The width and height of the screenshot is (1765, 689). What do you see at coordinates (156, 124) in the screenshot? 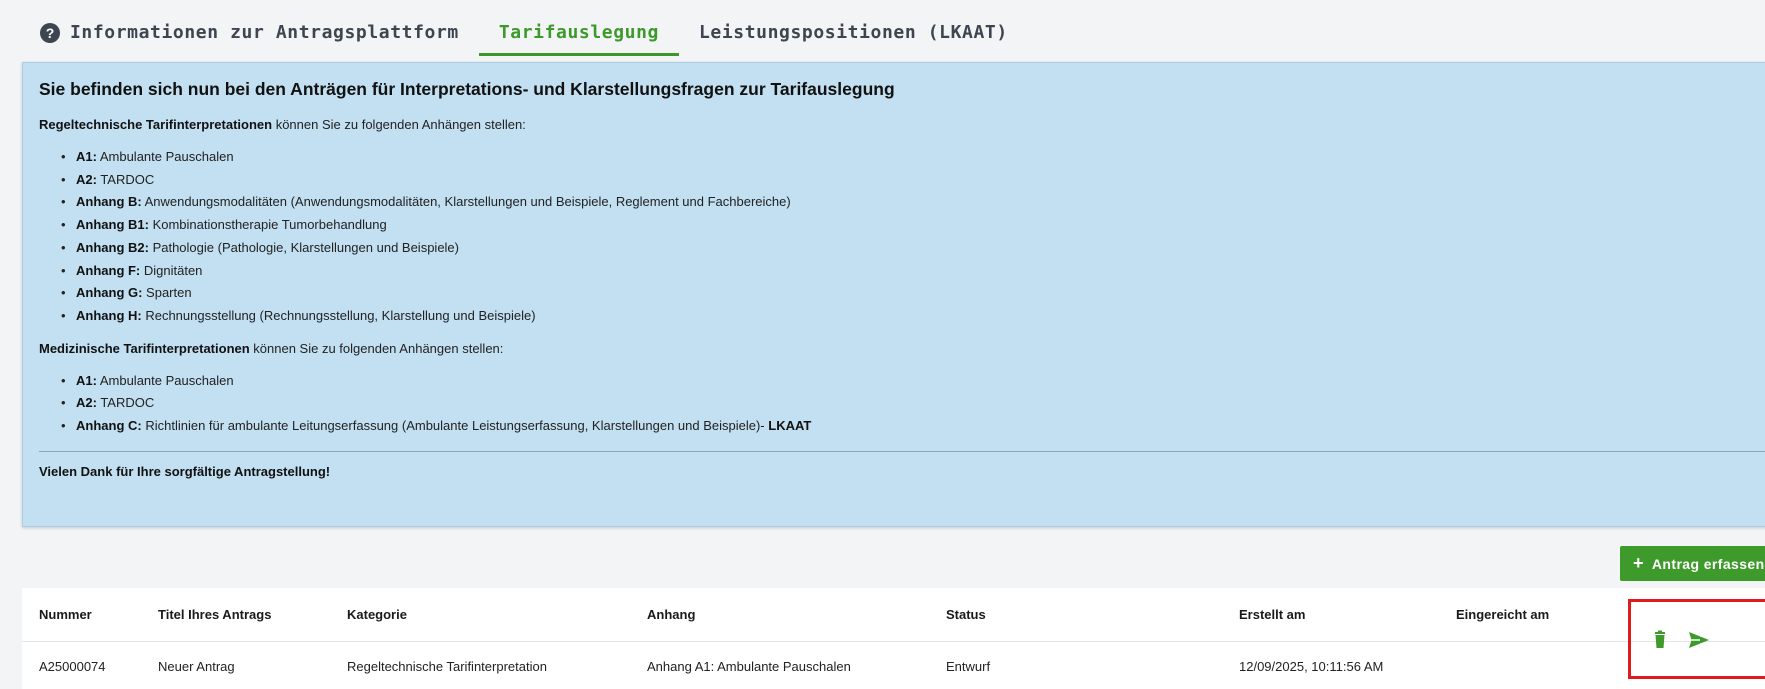
I see `intro-bold: Regeltechnische Tarifinterpretationen` at bounding box center [156, 124].